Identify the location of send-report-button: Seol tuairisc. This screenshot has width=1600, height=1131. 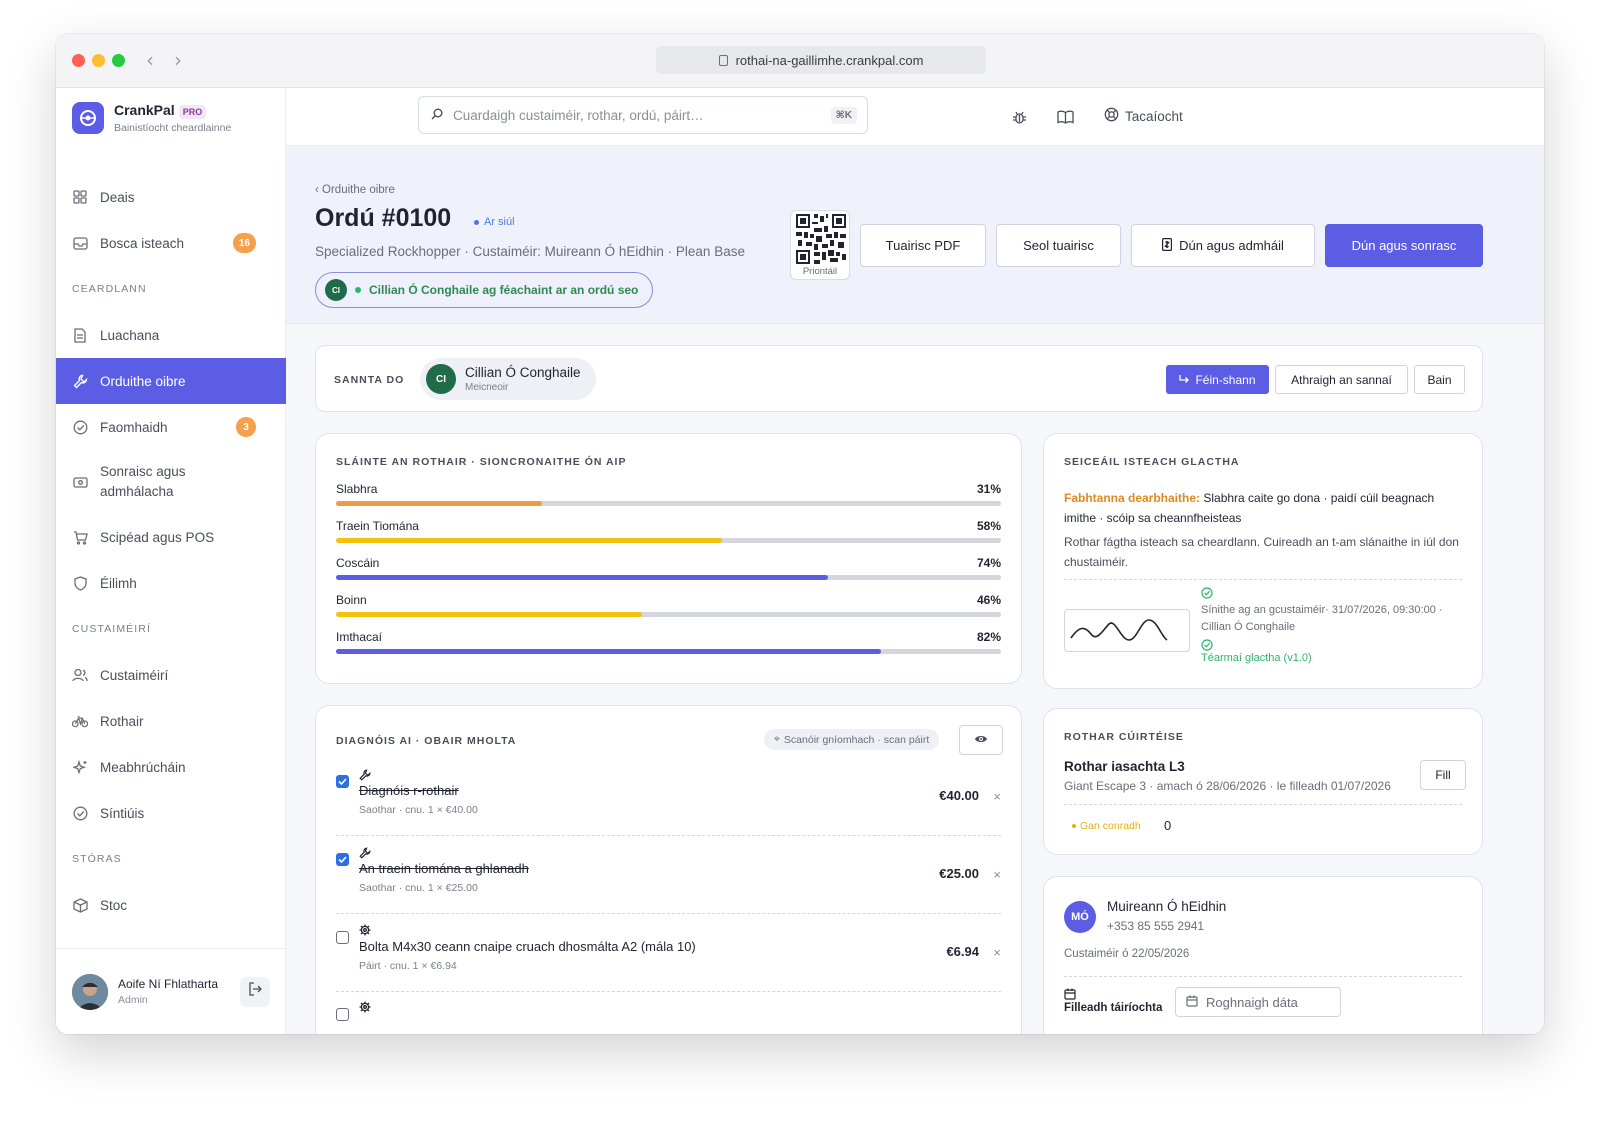
(1058, 245).